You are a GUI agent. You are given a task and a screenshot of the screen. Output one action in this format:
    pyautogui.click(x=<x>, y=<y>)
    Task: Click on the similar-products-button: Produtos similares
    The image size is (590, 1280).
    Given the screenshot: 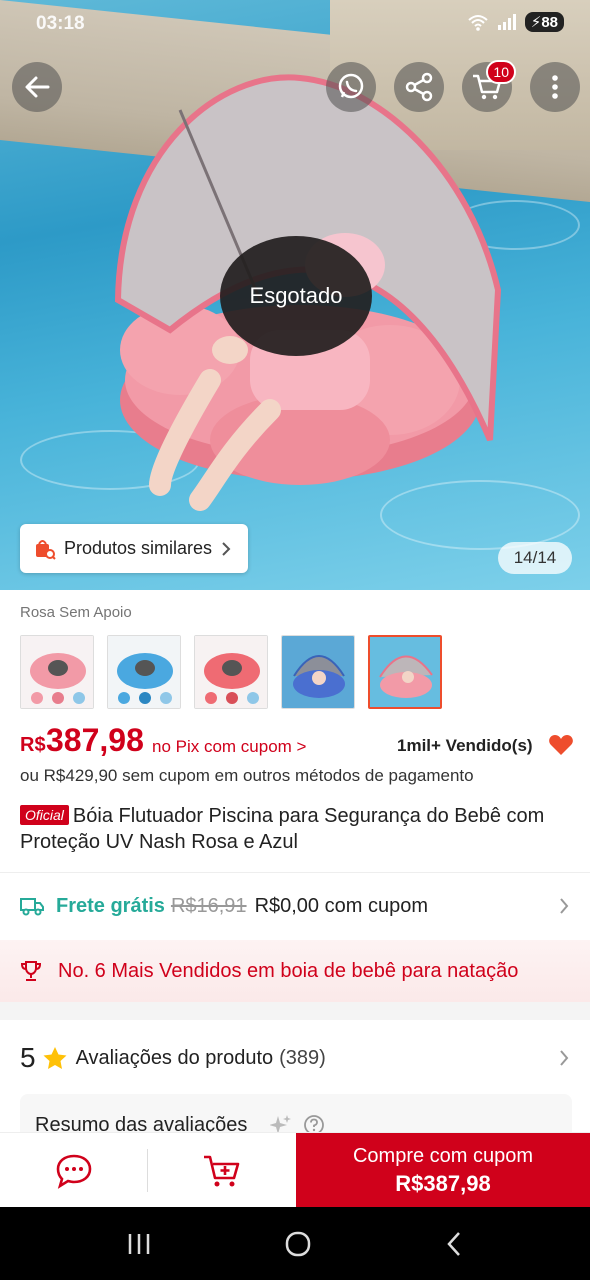 What is the action you would take?
    pyautogui.click(x=134, y=548)
    